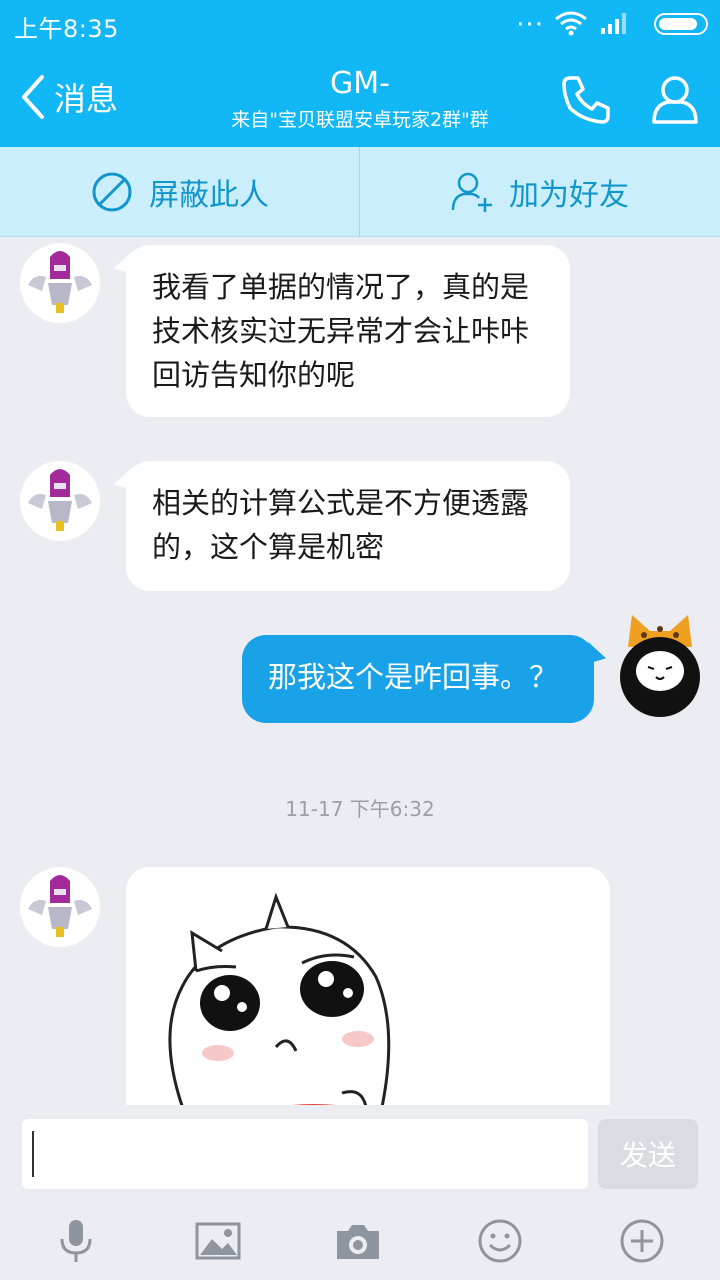 This screenshot has height=1280, width=720. What do you see at coordinates (681, 24) in the screenshot?
I see `battery-icon` at bounding box center [681, 24].